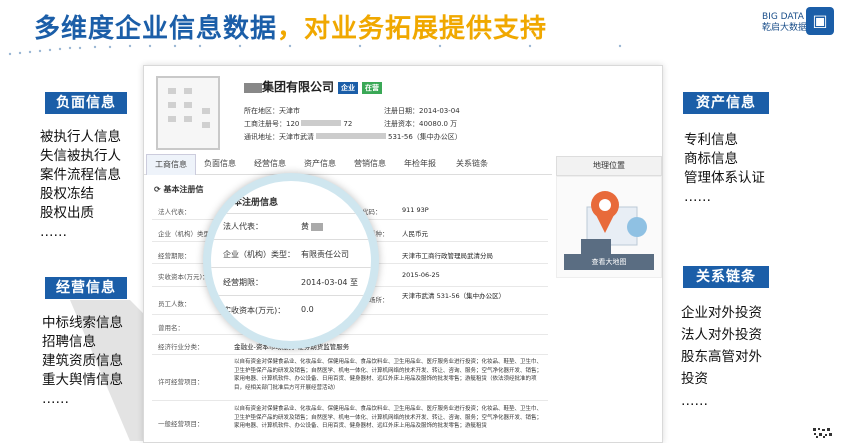 This screenshot has height=443, width=845. What do you see at coordinates (181, 382) in the screenshot?
I see `row-label: 许可经营项目：` at bounding box center [181, 382].